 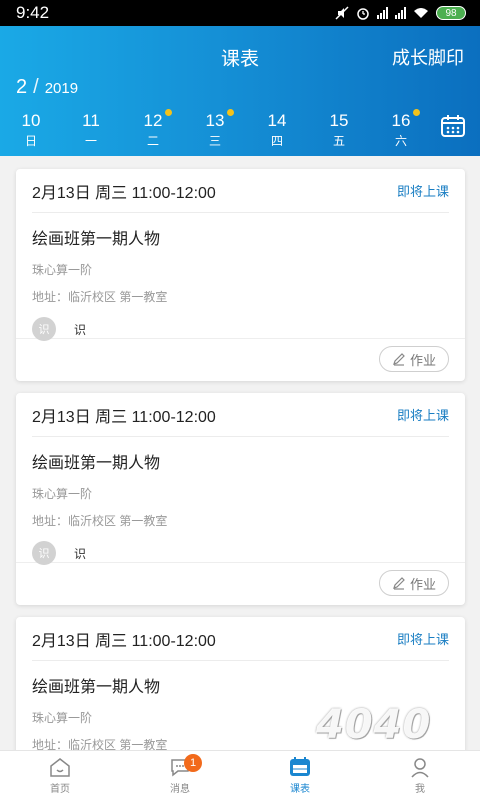 I want to click on tab-me: 我, so click(x=420, y=775).